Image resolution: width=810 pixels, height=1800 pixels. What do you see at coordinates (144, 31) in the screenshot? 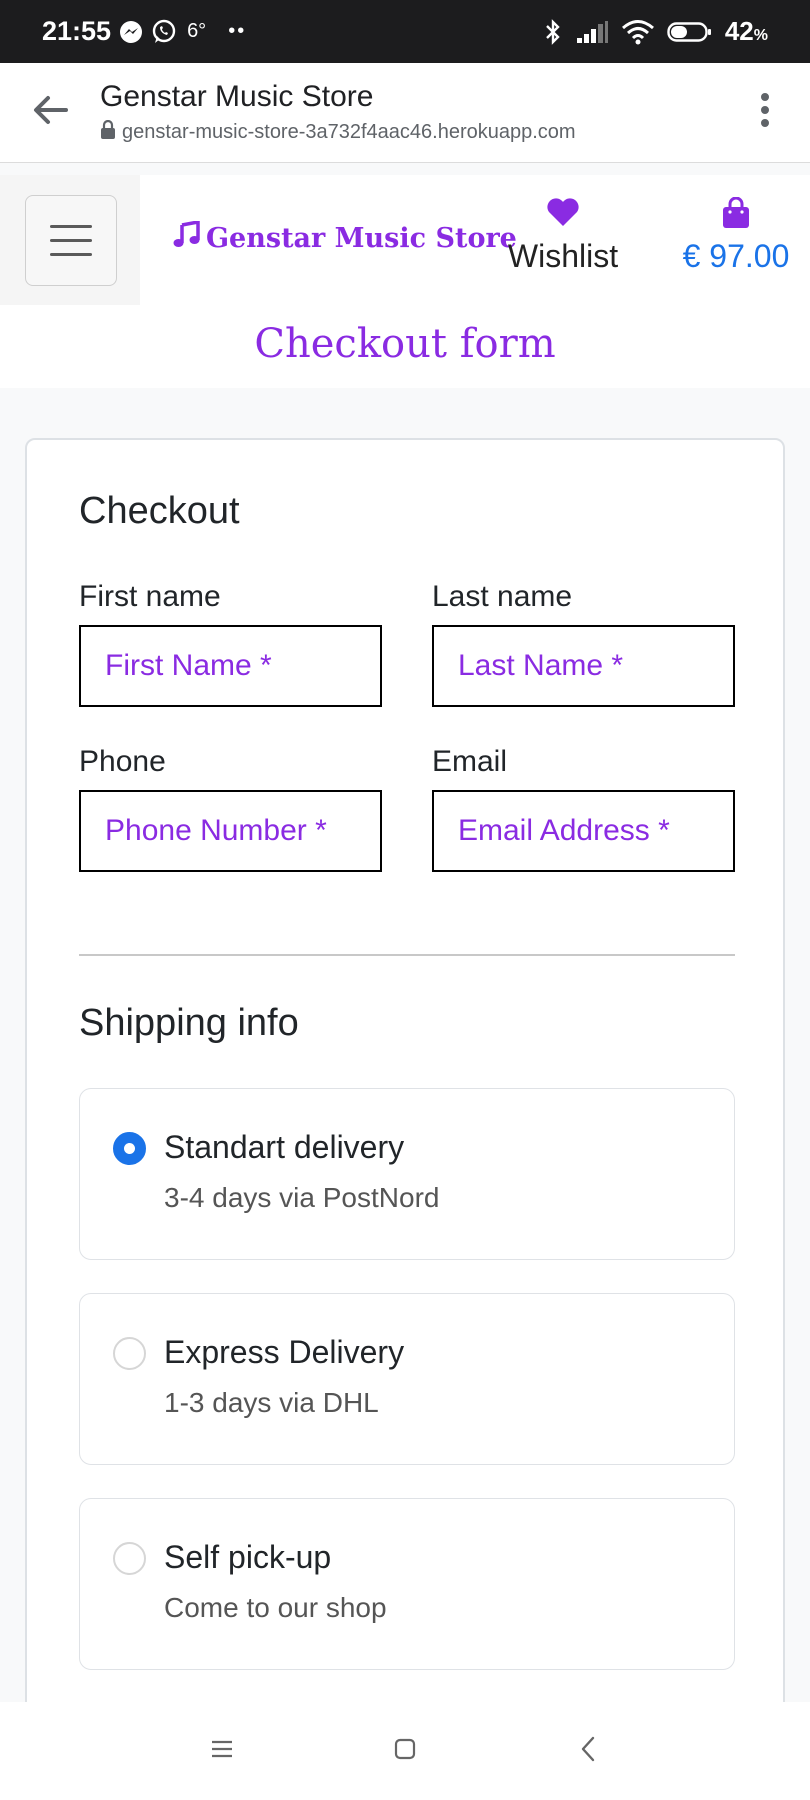
I see `status-left: 21:55 6° ••` at bounding box center [144, 31].